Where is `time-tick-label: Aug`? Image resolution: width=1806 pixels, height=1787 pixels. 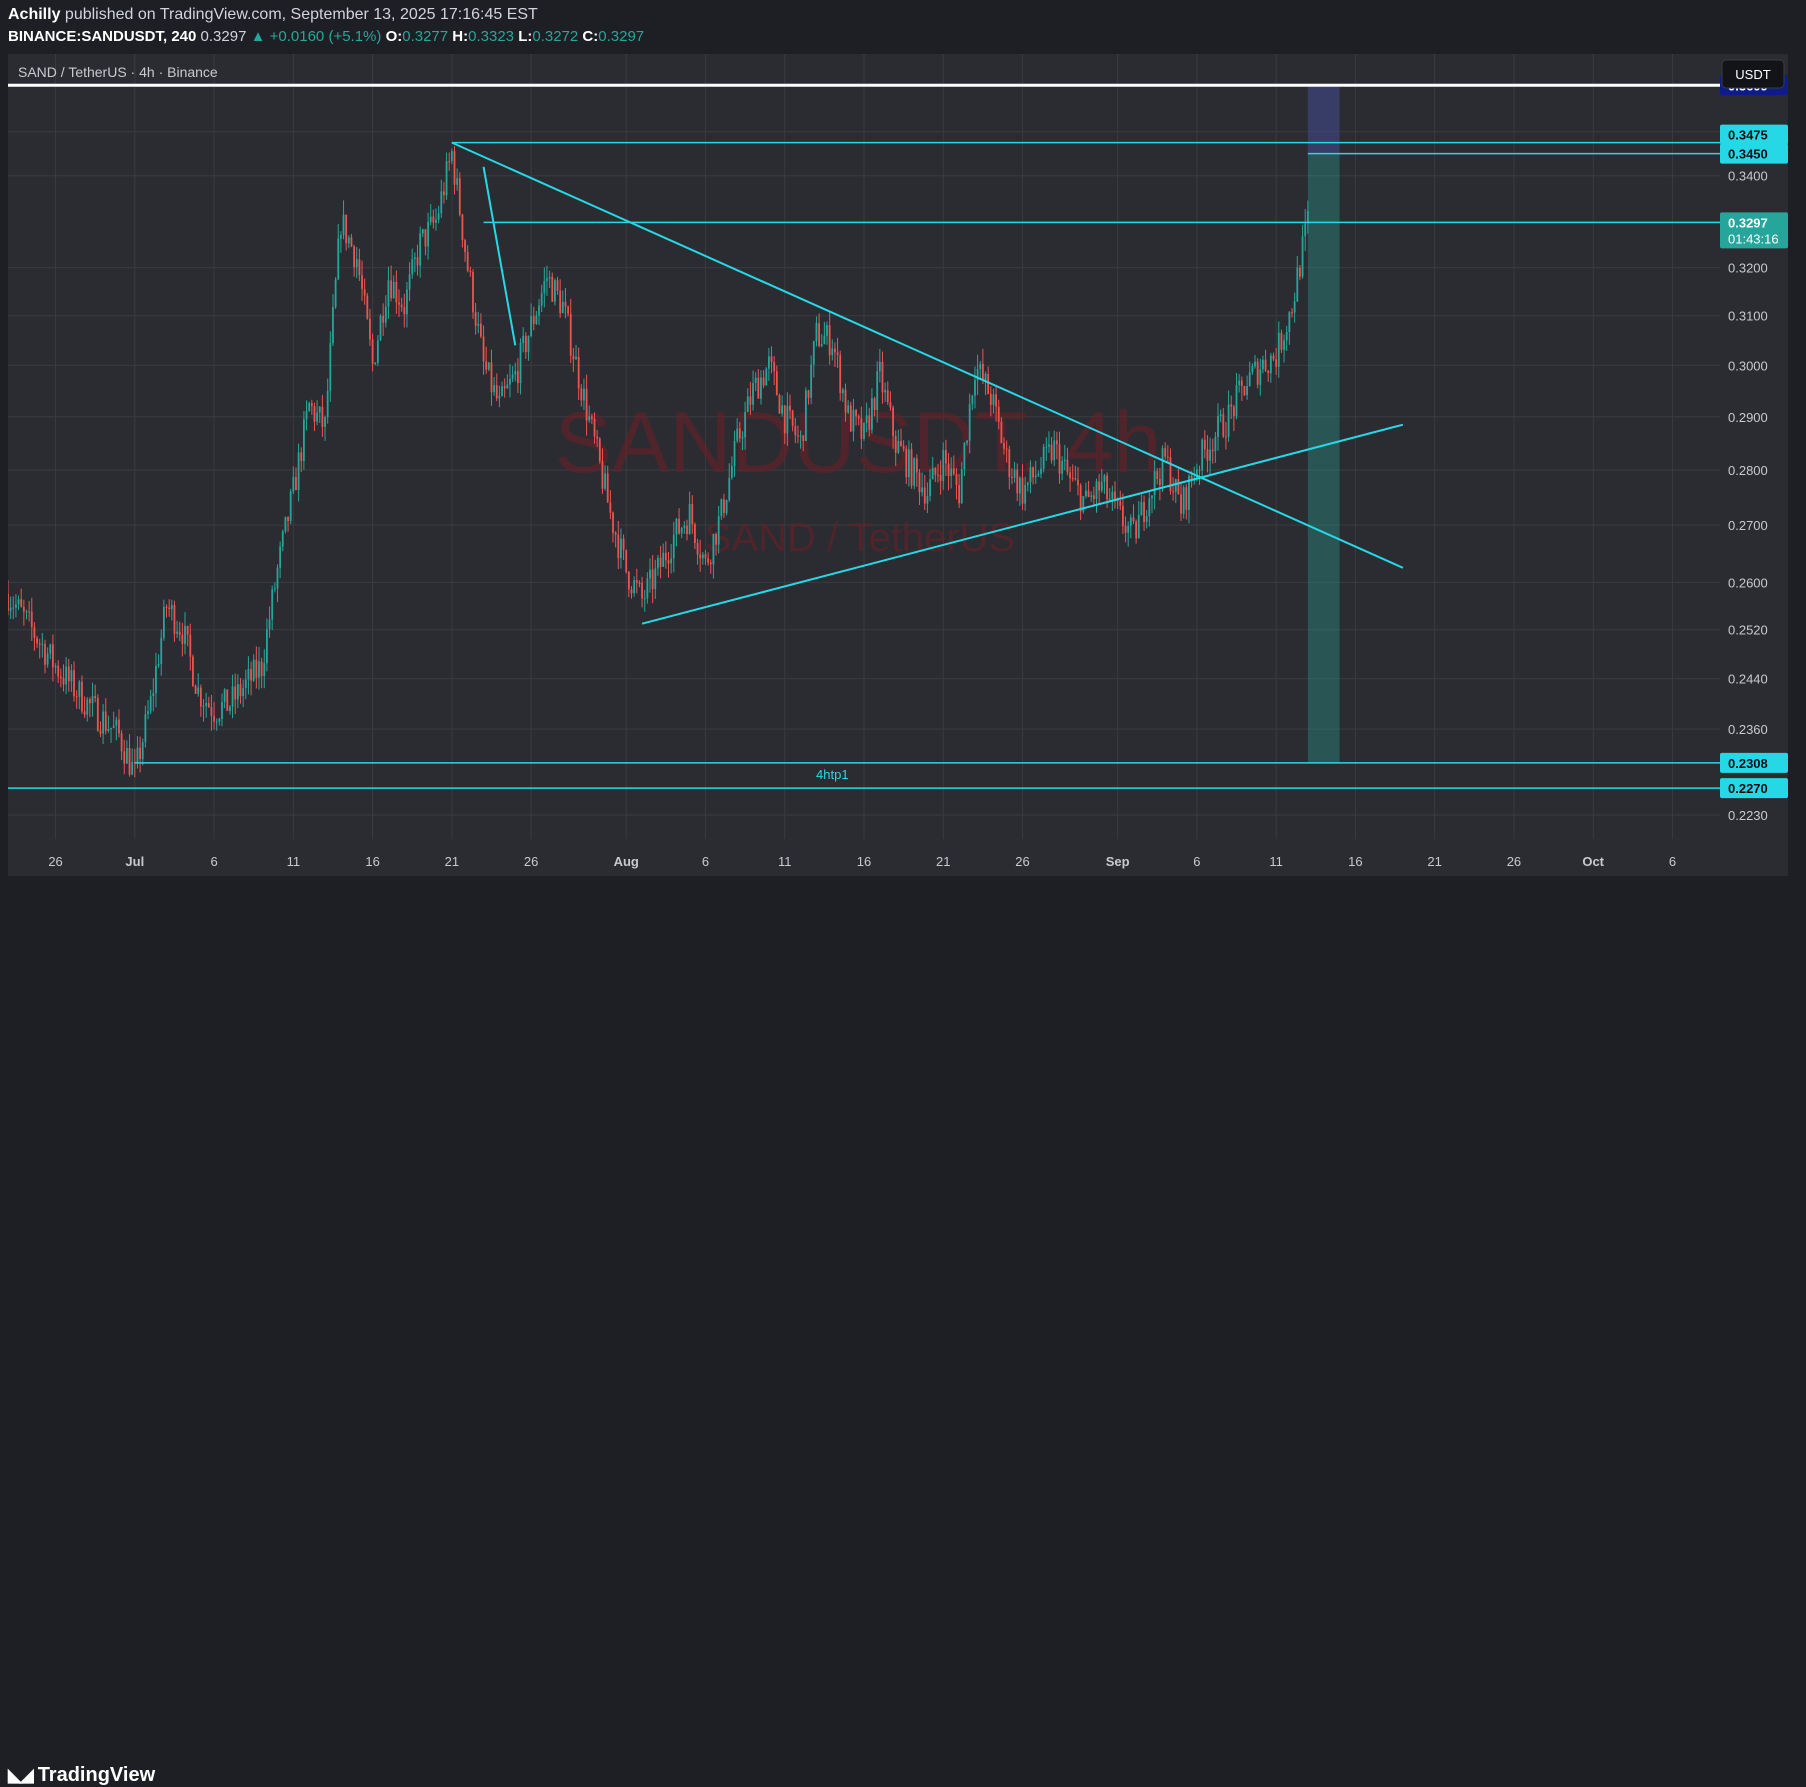 time-tick-label: Aug is located at coordinates (626, 861).